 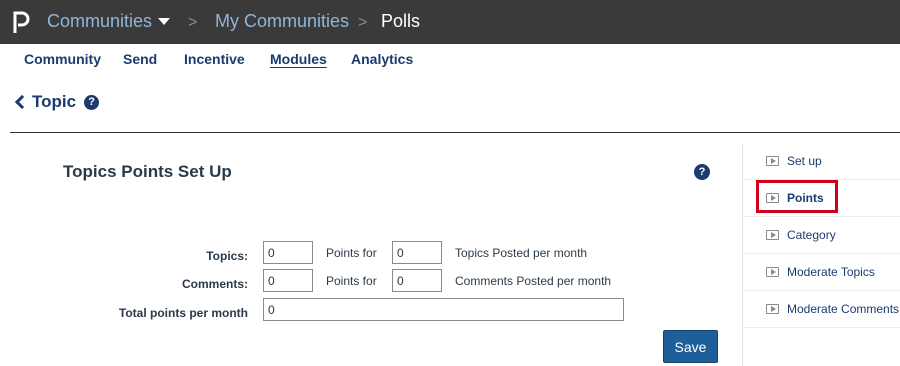 I want to click on breadcrumb-polls: Polls, so click(x=401, y=21).